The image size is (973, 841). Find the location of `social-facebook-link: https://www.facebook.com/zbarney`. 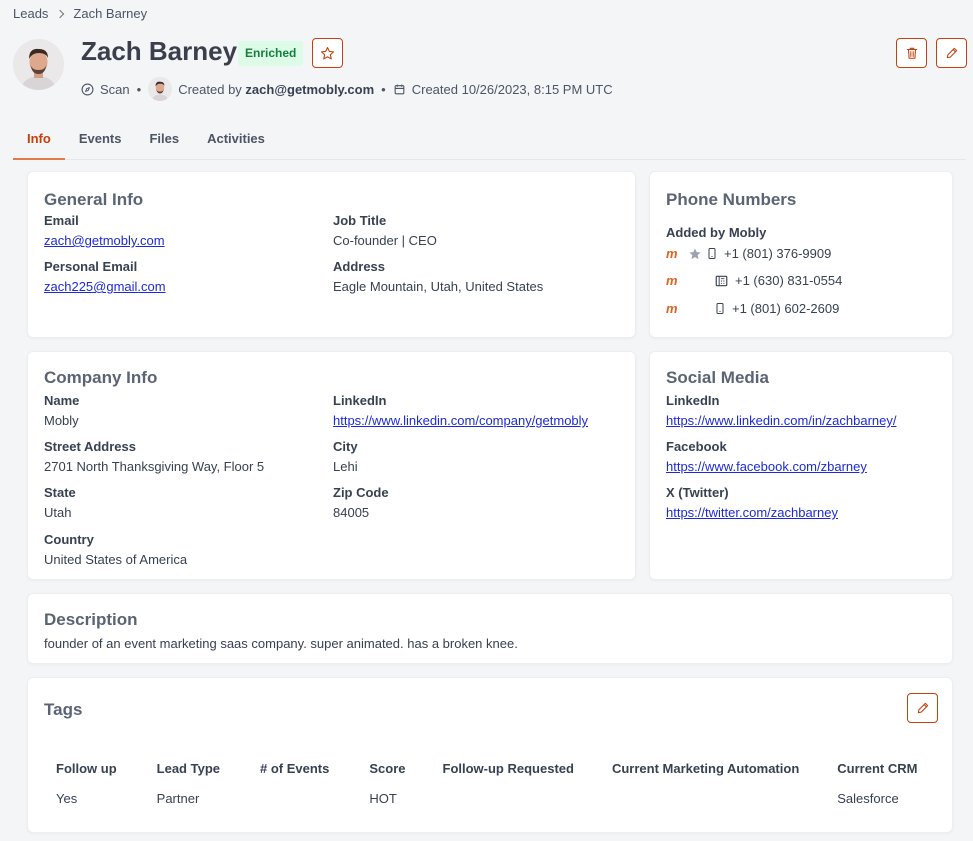

social-facebook-link: https://www.facebook.com/zbarney is located at coordinates (766, 466).